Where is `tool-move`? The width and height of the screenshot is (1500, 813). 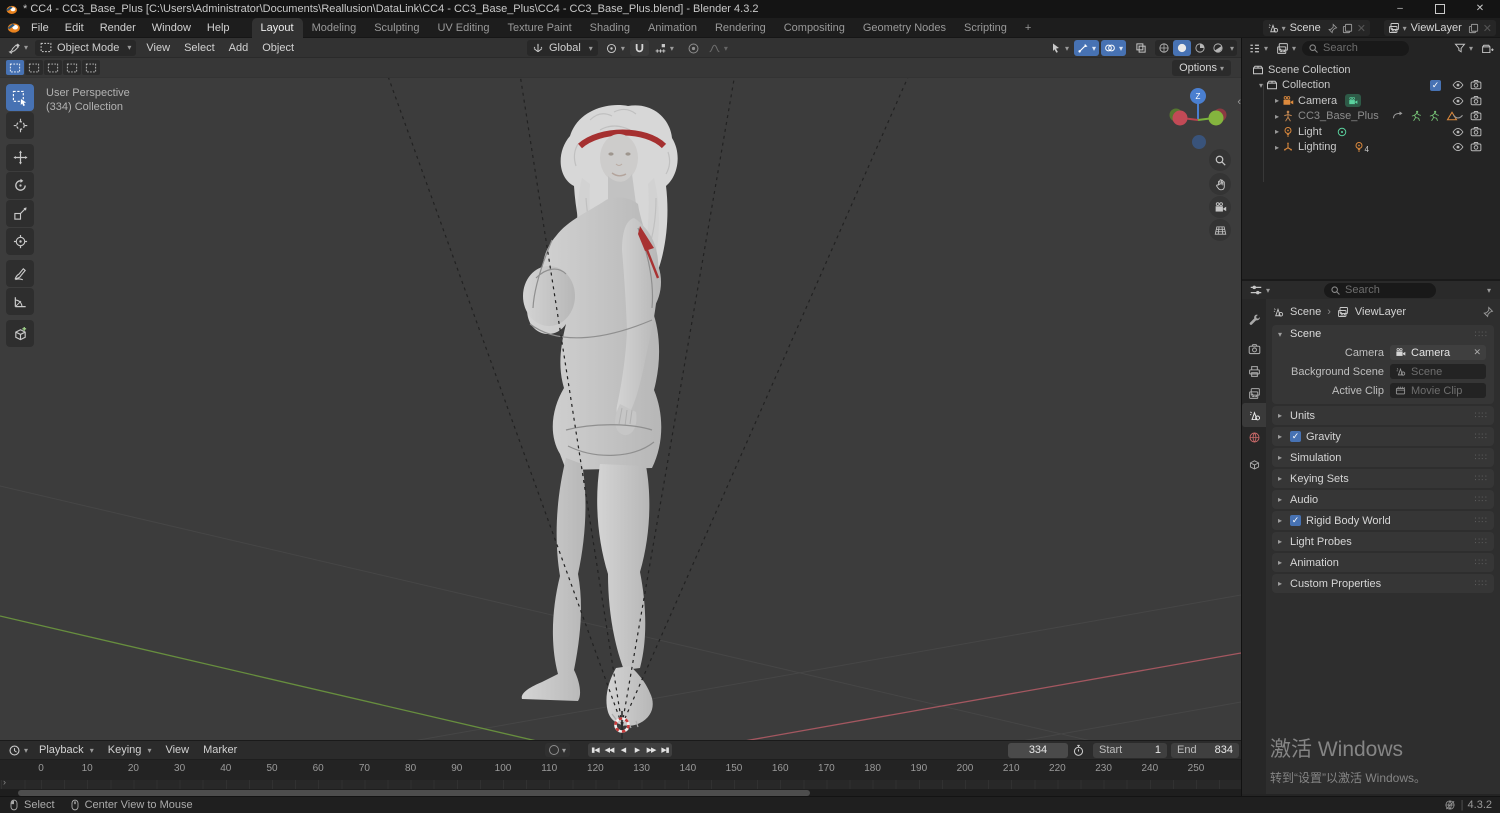 tool-move is located at coordinates (20, 157).